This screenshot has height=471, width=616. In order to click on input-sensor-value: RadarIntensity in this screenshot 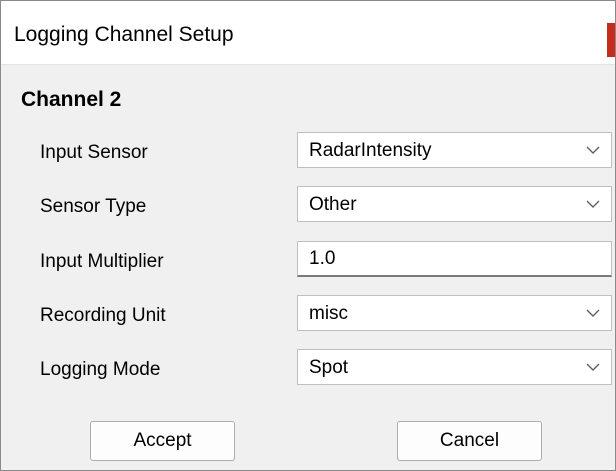, I will do `click(370, 150)`.